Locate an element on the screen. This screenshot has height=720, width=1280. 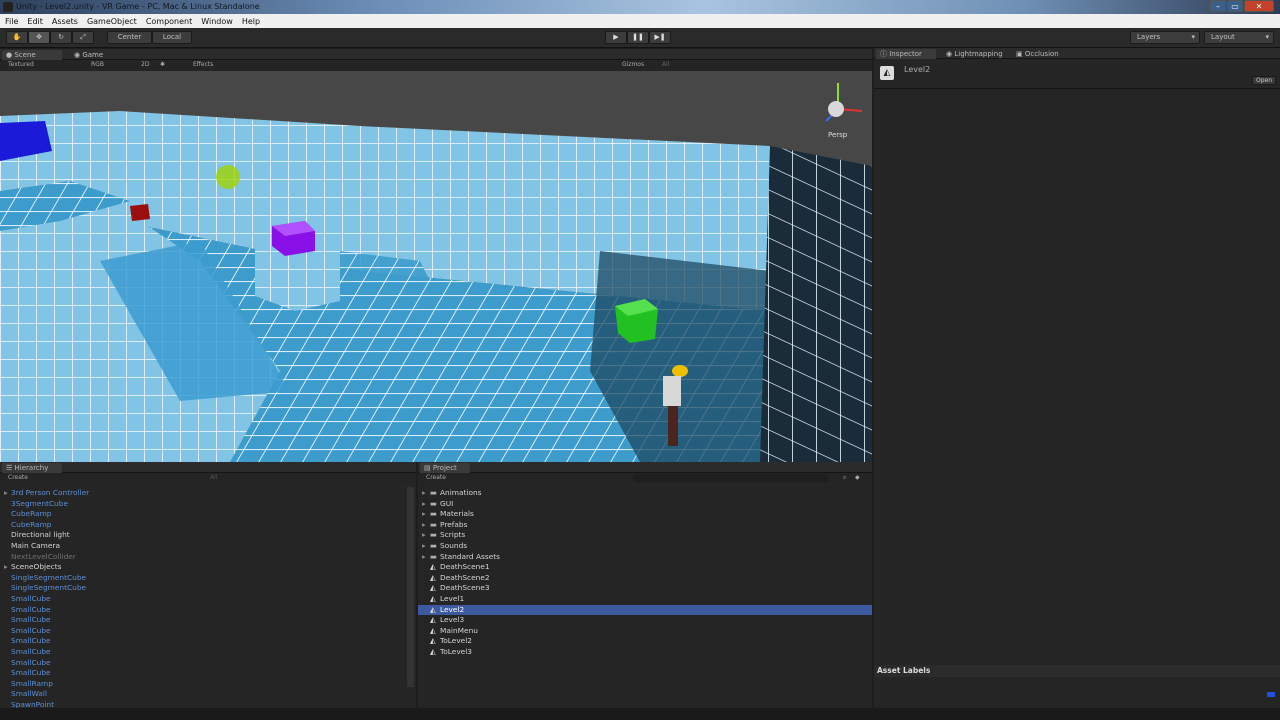
render-mode-dropdown: RGB is located at coordinates (97, 65).